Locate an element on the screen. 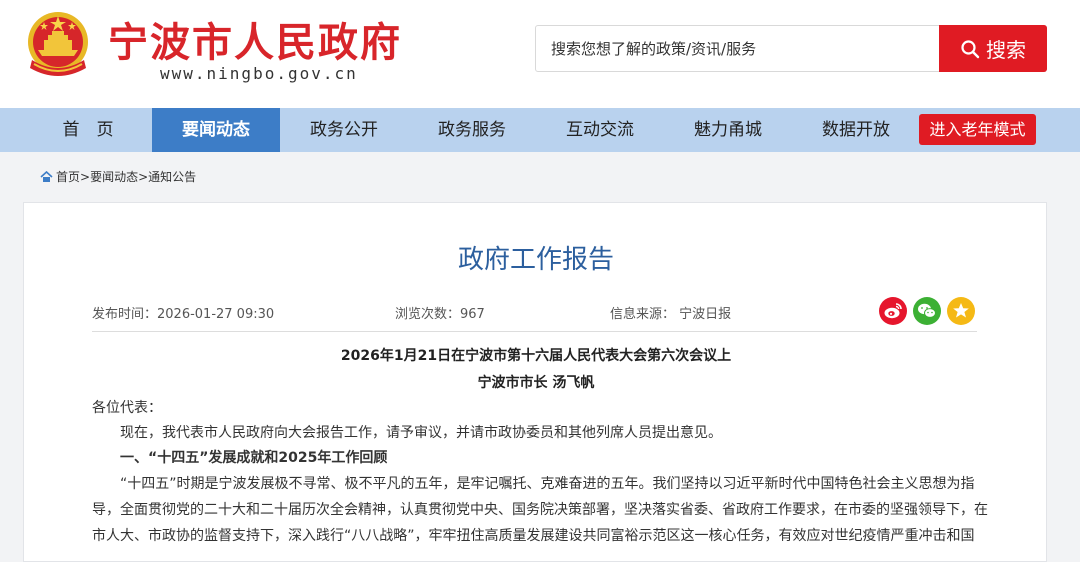  nav-item-interaction: 互动交流 is located at coordinates (600, 130).